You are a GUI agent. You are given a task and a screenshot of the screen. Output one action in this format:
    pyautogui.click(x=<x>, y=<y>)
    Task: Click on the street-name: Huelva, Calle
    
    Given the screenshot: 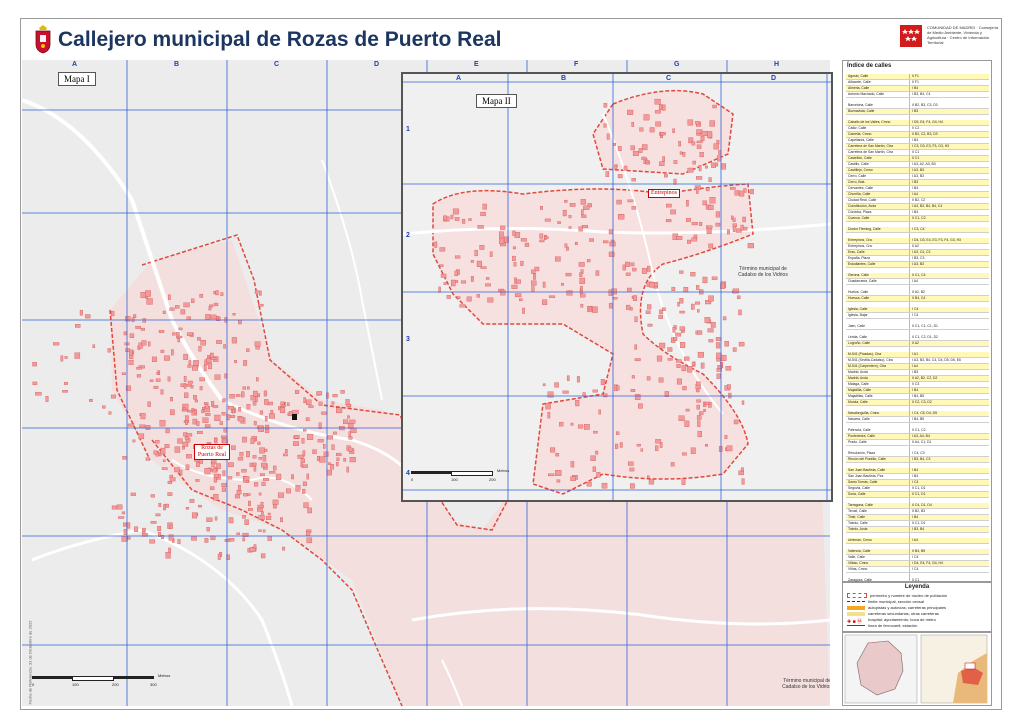 What is the action you would take?
    pyautogui.click(x=858, y=292)
    